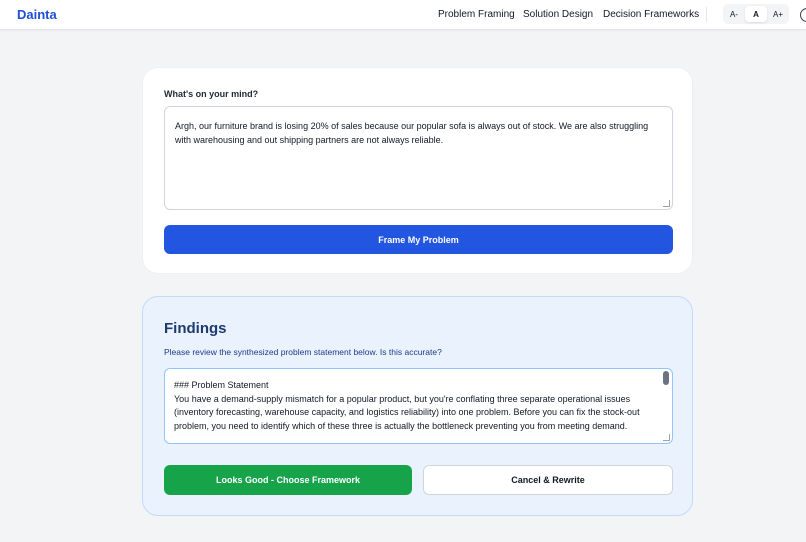 The height and width of the screenshot is (542, 806). What do you see at coordinates (476, 14) in the screenshot?
I see `nav-problem-framing: Problem Framing` at bounding box center [476, 14].